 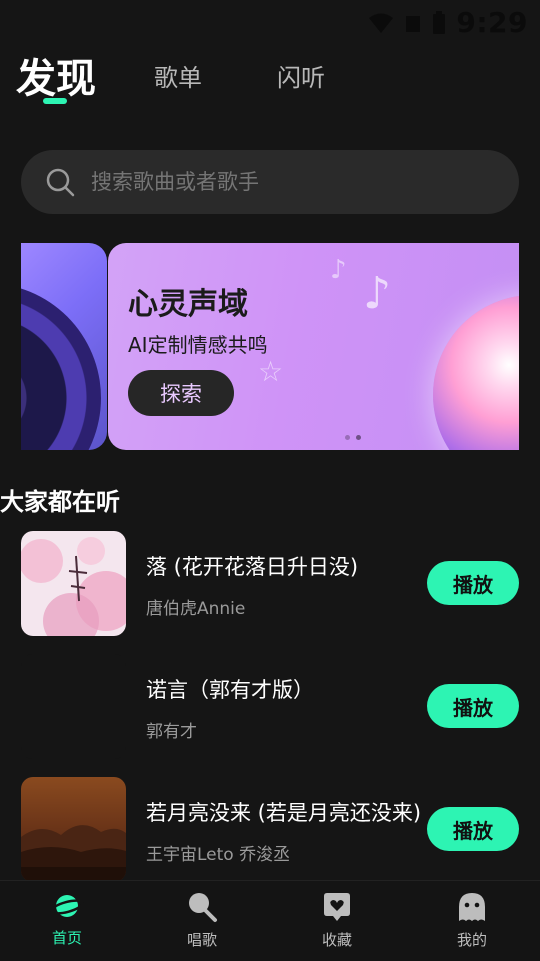 I want to click on banner-previous-card, so click(x=64, y=346).